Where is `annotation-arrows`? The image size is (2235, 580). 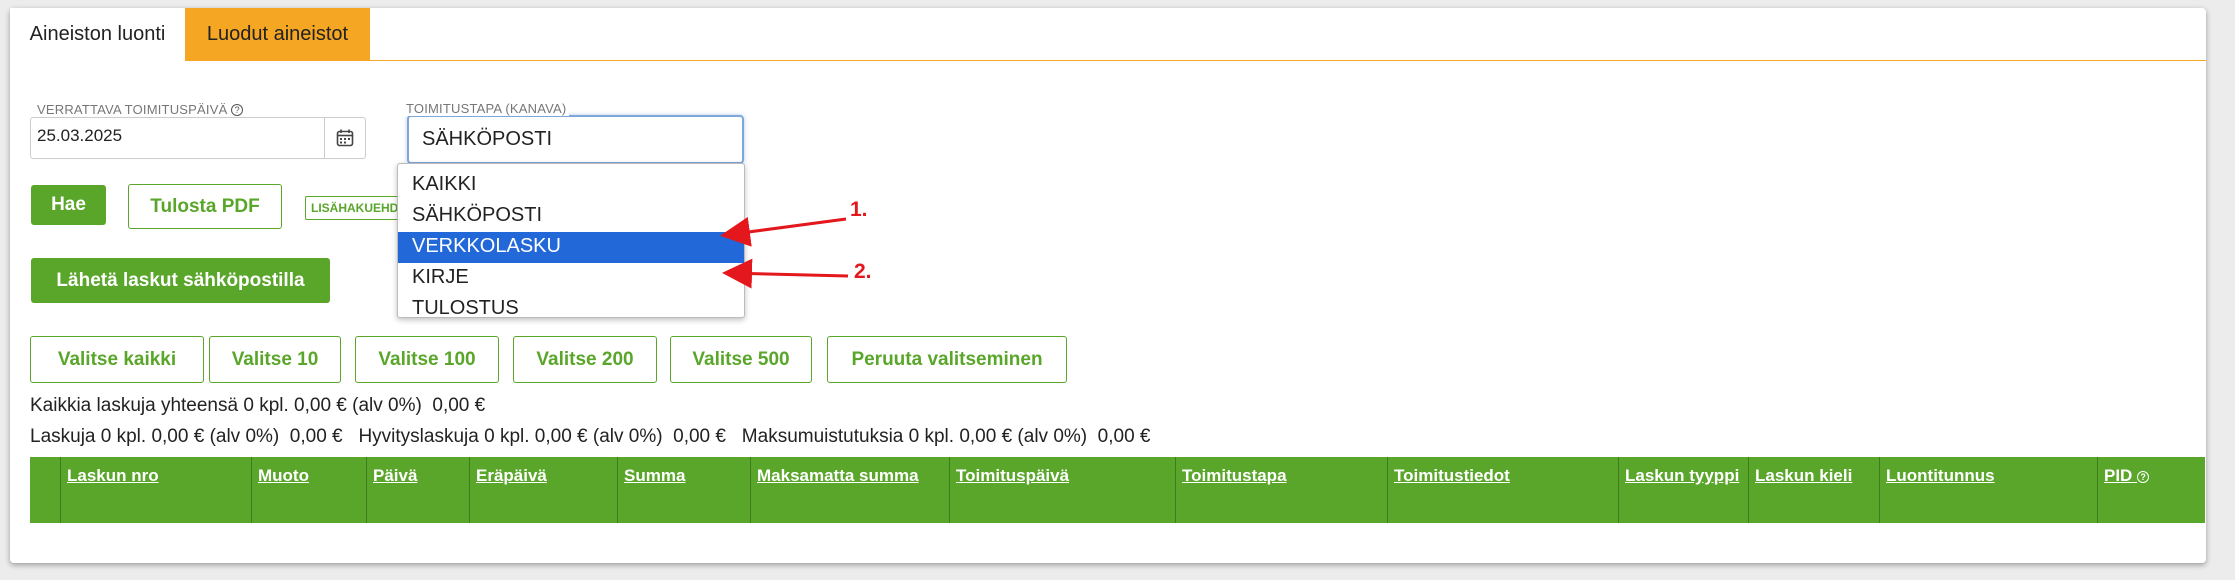
annotation-arrows is located at coordinates (784, 252).